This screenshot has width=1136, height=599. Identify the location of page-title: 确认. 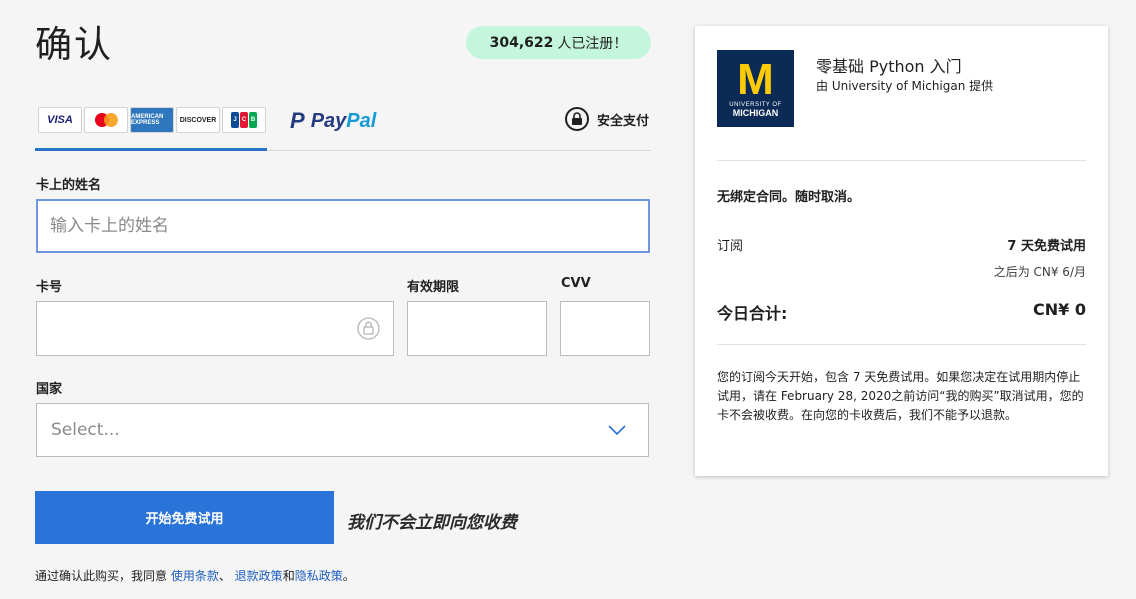
(74, 44).